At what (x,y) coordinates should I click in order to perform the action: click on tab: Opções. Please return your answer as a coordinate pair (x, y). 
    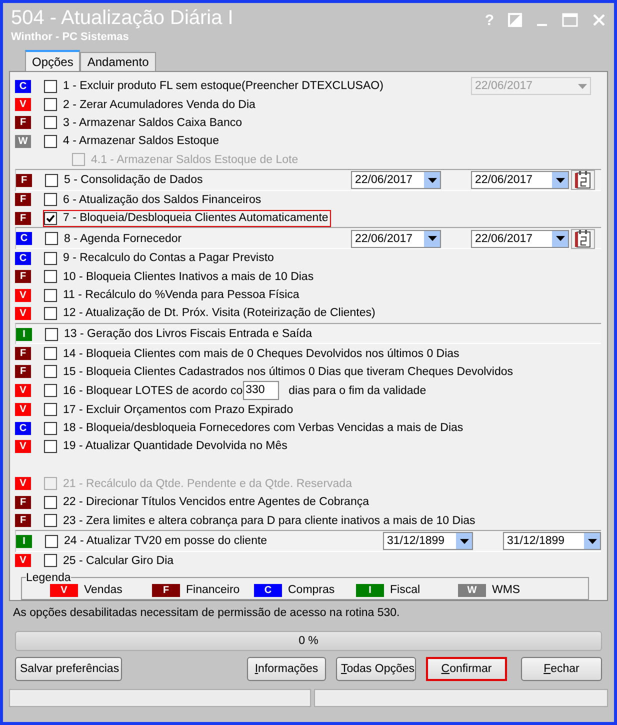
    Looking at the image, I should click on (52, 60).